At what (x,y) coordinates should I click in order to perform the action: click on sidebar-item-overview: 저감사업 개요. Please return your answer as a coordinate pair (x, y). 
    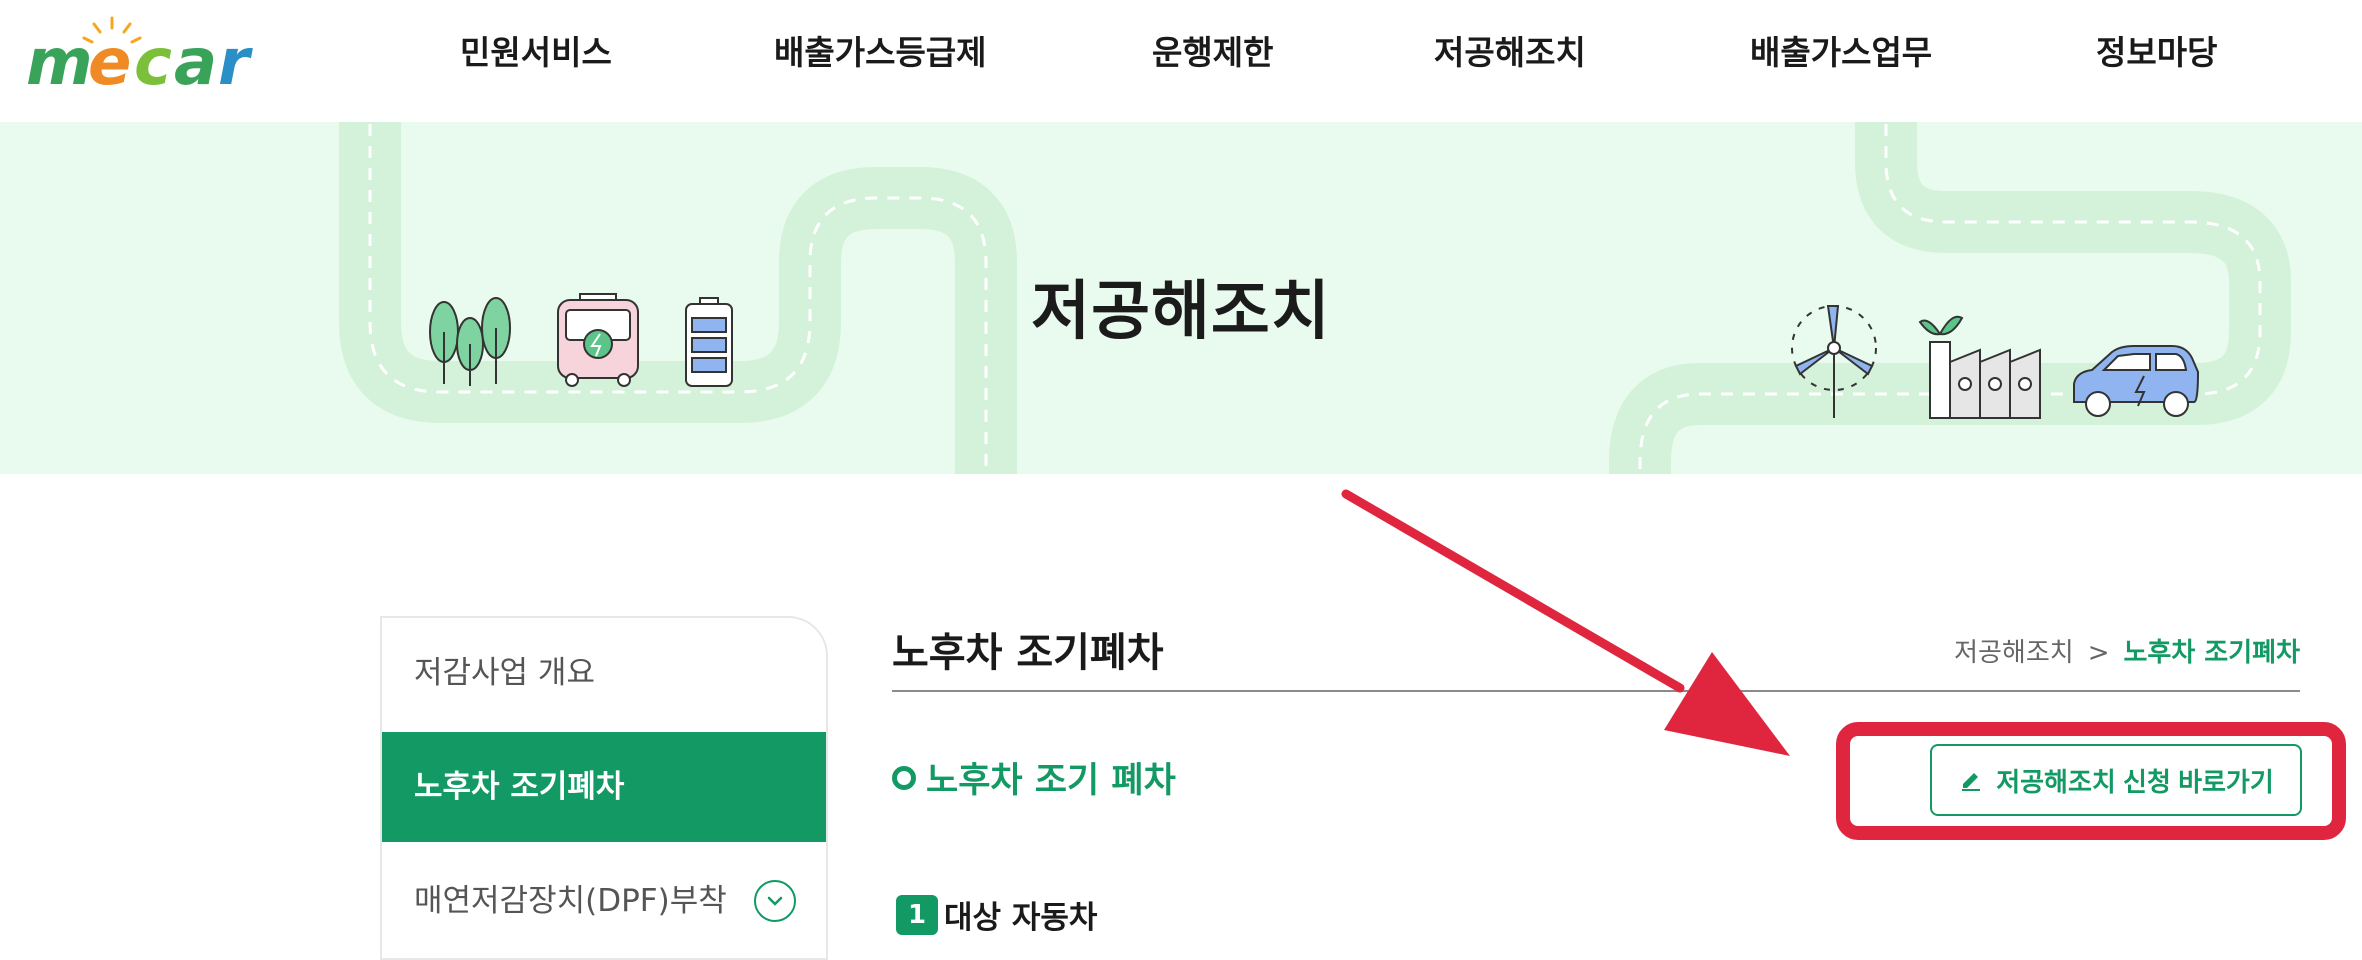
    Looking at the image, I should click on (604, 673).